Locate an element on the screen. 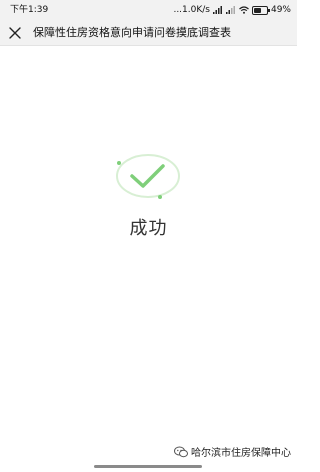 This screenshot has height=472, width=320. page-title: 保障性住房资格意向申请问卷摸底调查表 is located at coordinates (132, 32).